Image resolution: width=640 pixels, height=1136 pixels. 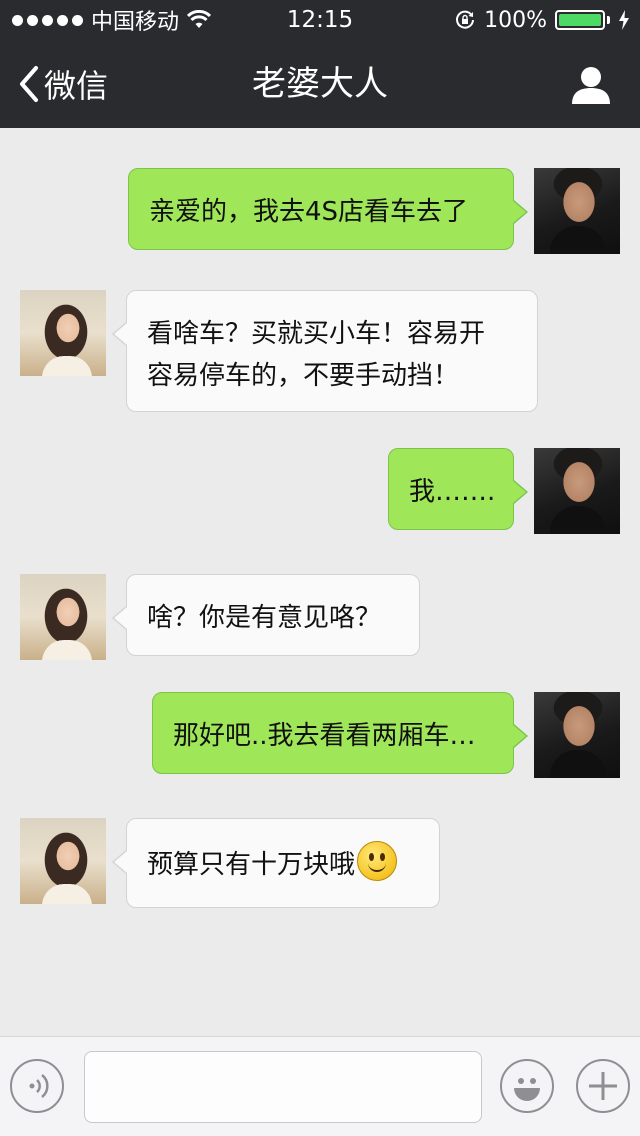 What do you see at coordinates (608, 20) in the screenshot?
I see `battery-cap` at bounding box center [608, 20].